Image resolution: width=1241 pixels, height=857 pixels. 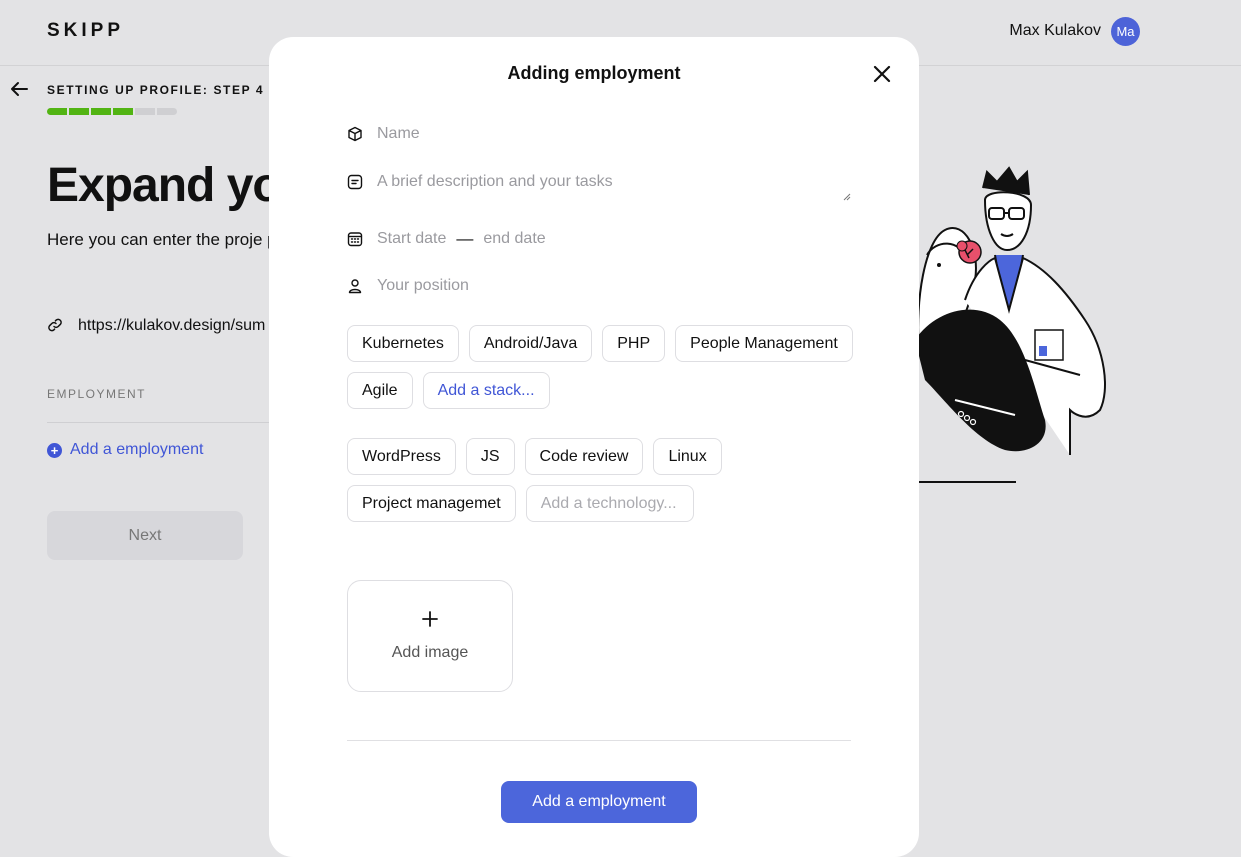 I want to click on end-date-input: end date, so click(x=514, y=239).